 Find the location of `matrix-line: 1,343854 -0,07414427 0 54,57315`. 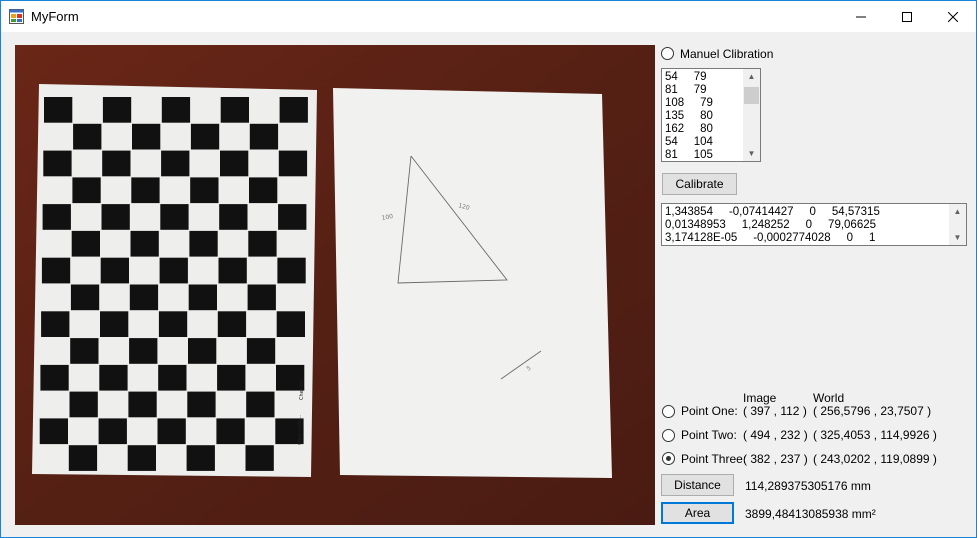

matrix-line: 1,343854 -0,07414427 0 54,57315 is located at coordinates (772, 212).